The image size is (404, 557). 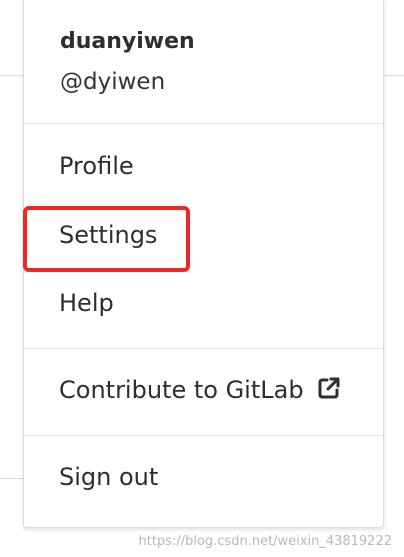 I want to click on background-divider-right, so click(x=393, y=75).